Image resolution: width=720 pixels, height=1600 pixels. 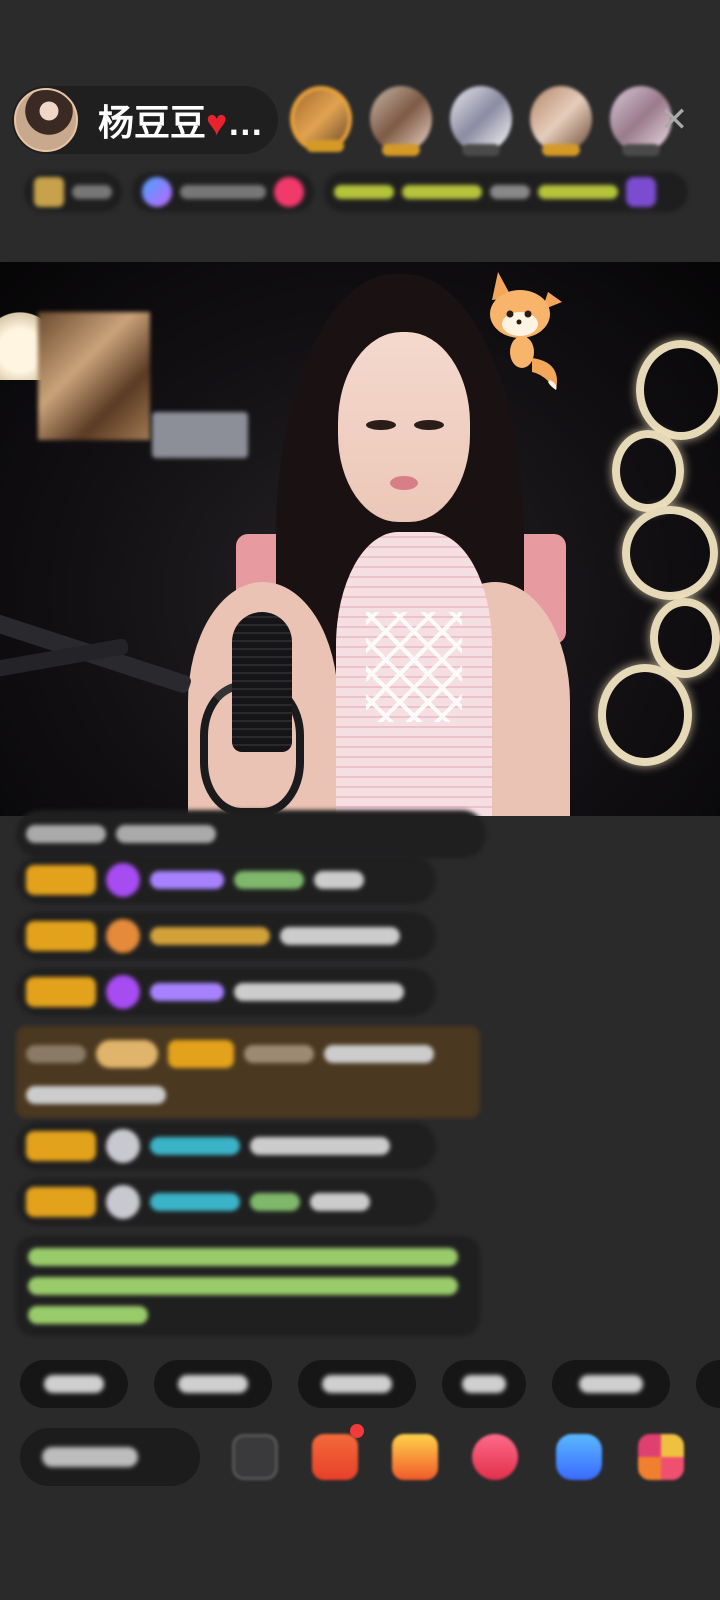 I want to click on system-notice, so click(x=248, y=1286).